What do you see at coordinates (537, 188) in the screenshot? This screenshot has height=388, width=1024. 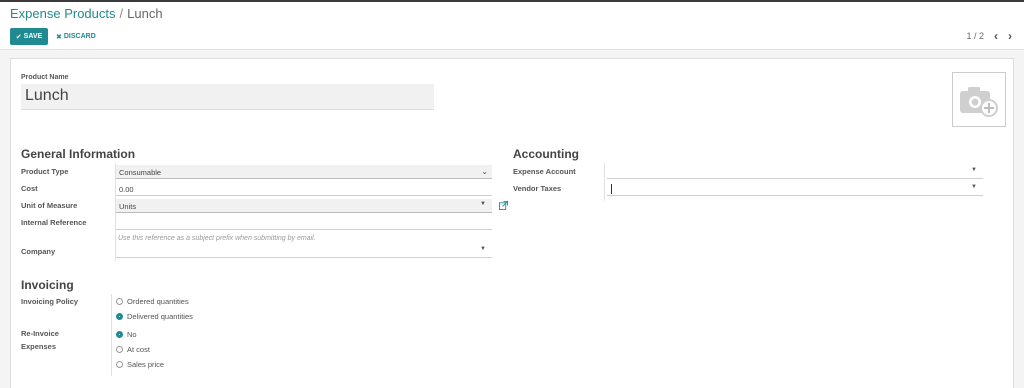 I see `vendor-taxes-label: Vendor Taxes` at bounding box center [537, 188].